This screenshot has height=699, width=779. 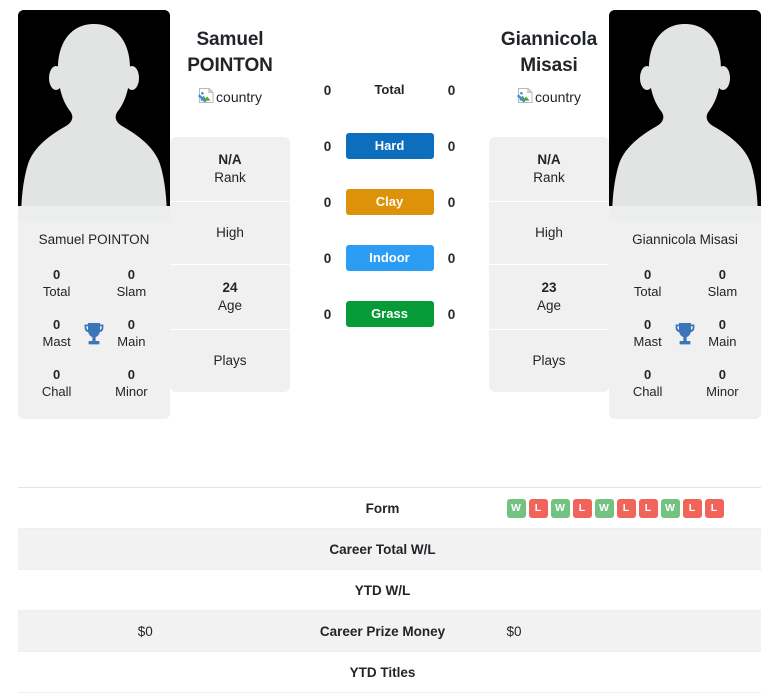 What do you see at coordinates (230, 65) in the screenshot?
I see `left-player-last-name: POINTON` at bounding box center [230, 65].